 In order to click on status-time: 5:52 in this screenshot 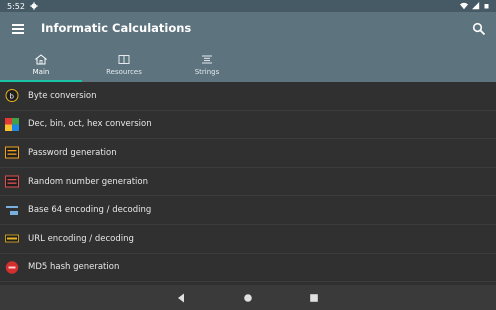, I will do `click(16, 6)`.